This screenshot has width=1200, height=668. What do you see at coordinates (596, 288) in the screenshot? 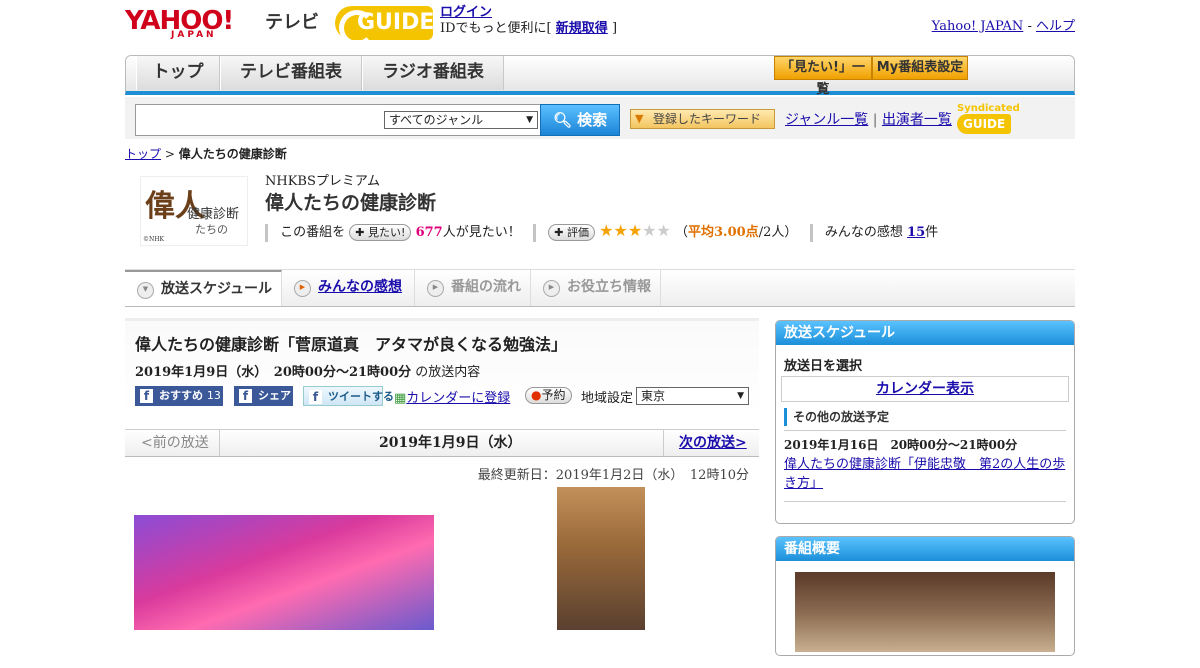
I see `subtab-info: お役立ち情報` at bounding box center [596, 288].